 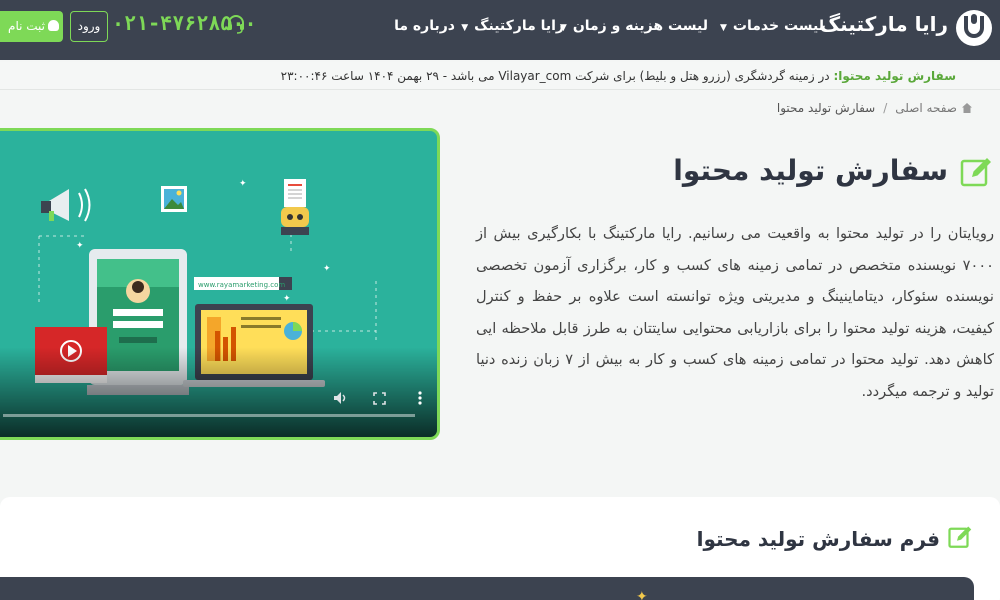 I want to click on nav-raya: رایا مارکتینگ ▼, so click(x=512, y=26).